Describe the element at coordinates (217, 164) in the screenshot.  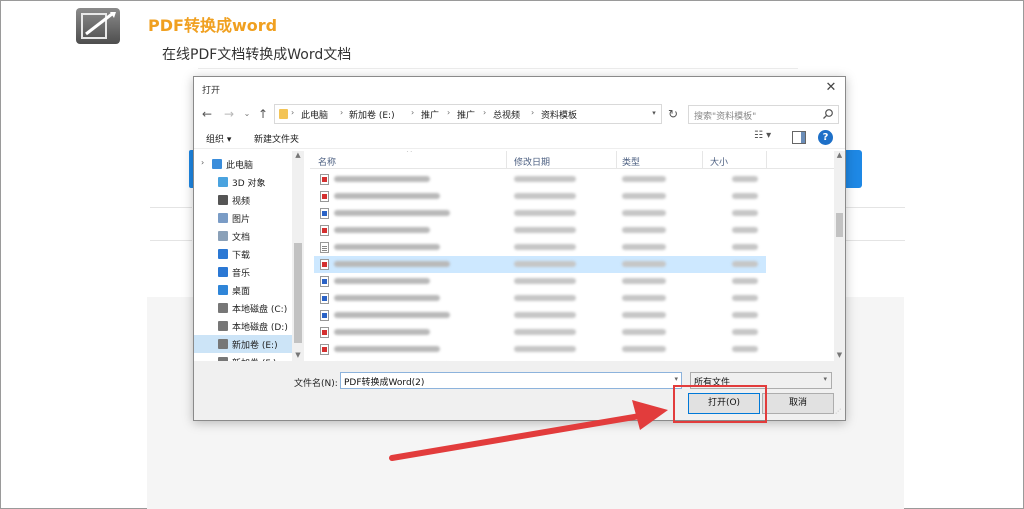
I see `computer-icon: computer-icon` at that location.